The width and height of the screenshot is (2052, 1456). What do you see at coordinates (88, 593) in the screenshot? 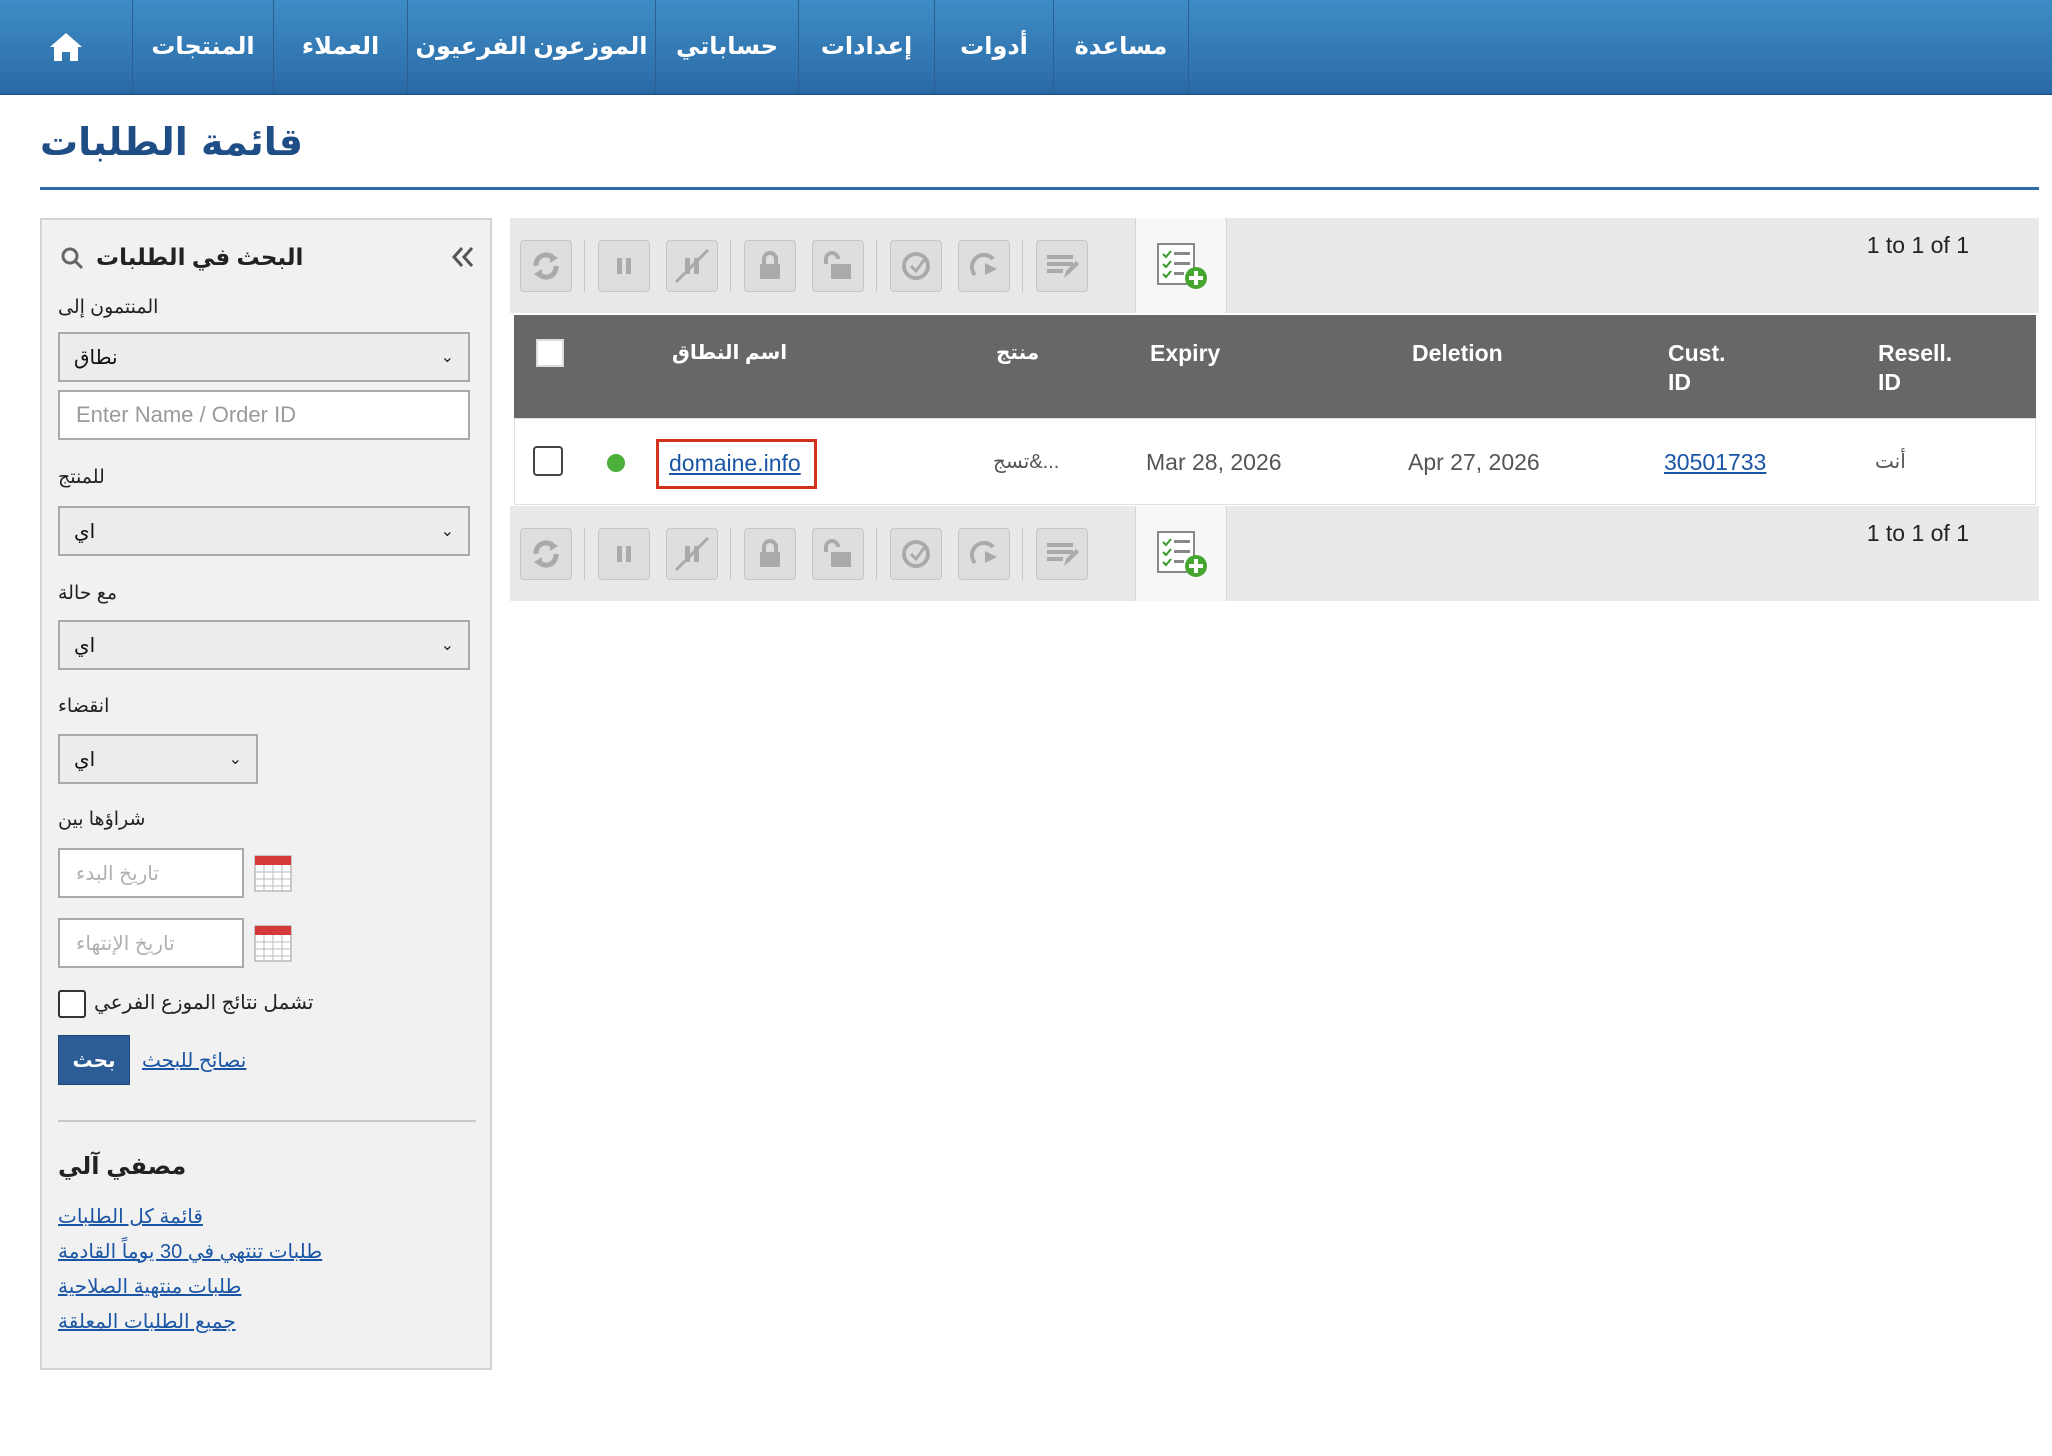
I see `status-label: مع حالة` at bounding box center [88, 593].